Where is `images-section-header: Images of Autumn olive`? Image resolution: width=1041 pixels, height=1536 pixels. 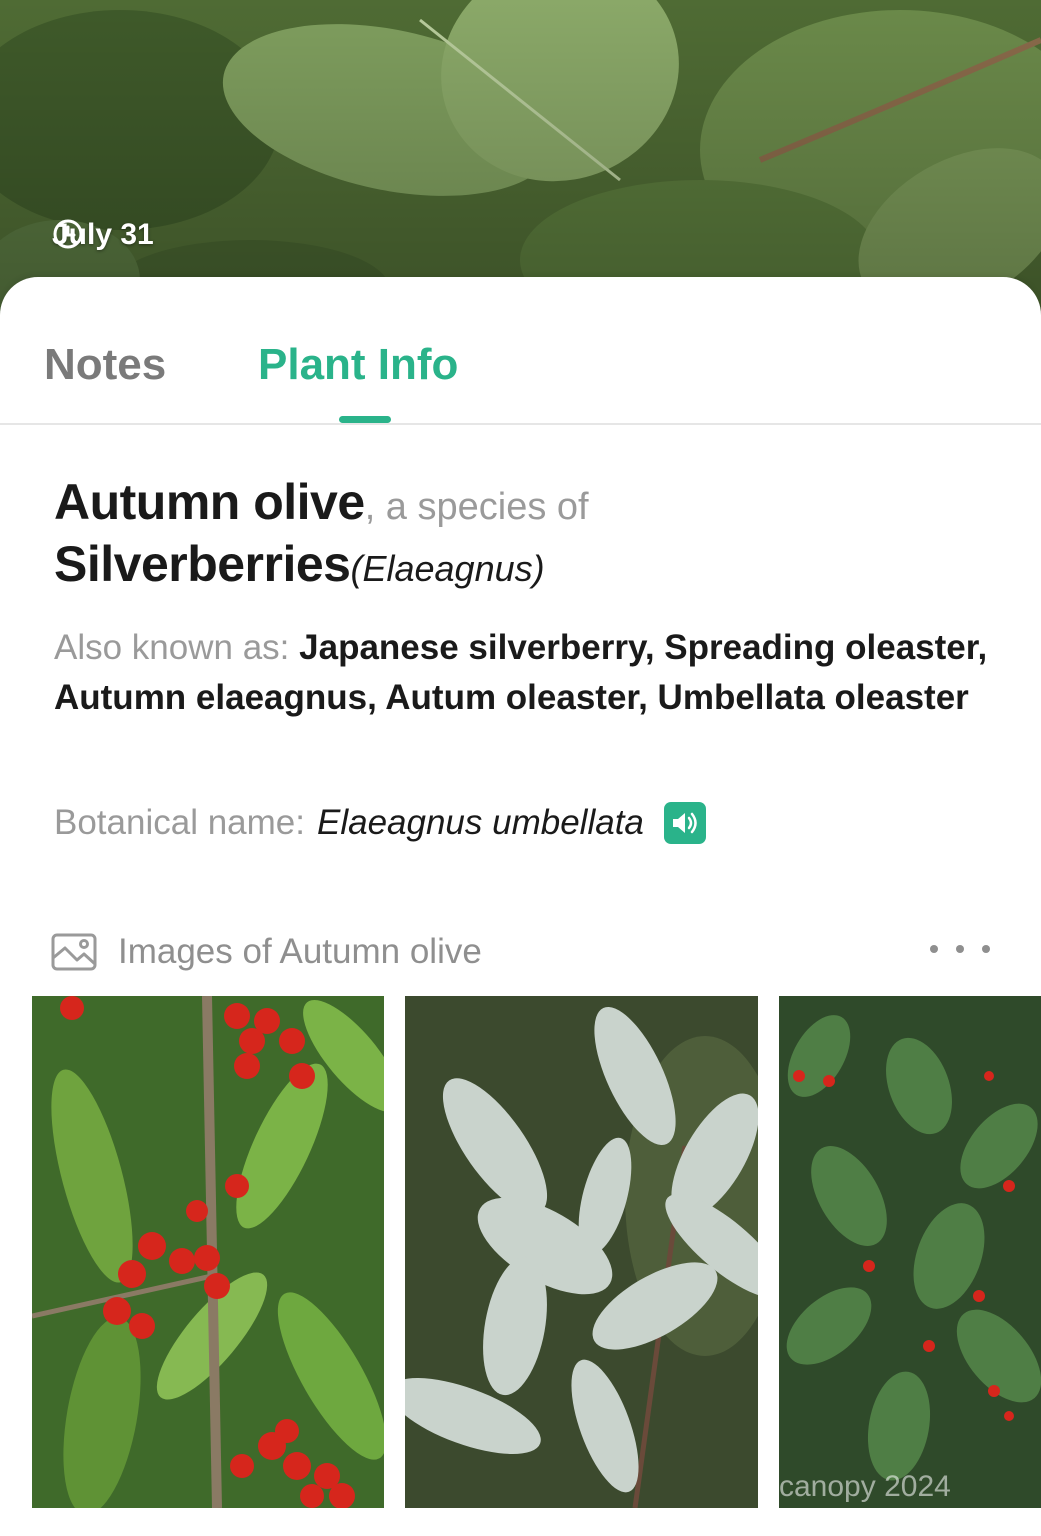
images-section-header: Images of Autumn olive is located at coordinates (520, 952).